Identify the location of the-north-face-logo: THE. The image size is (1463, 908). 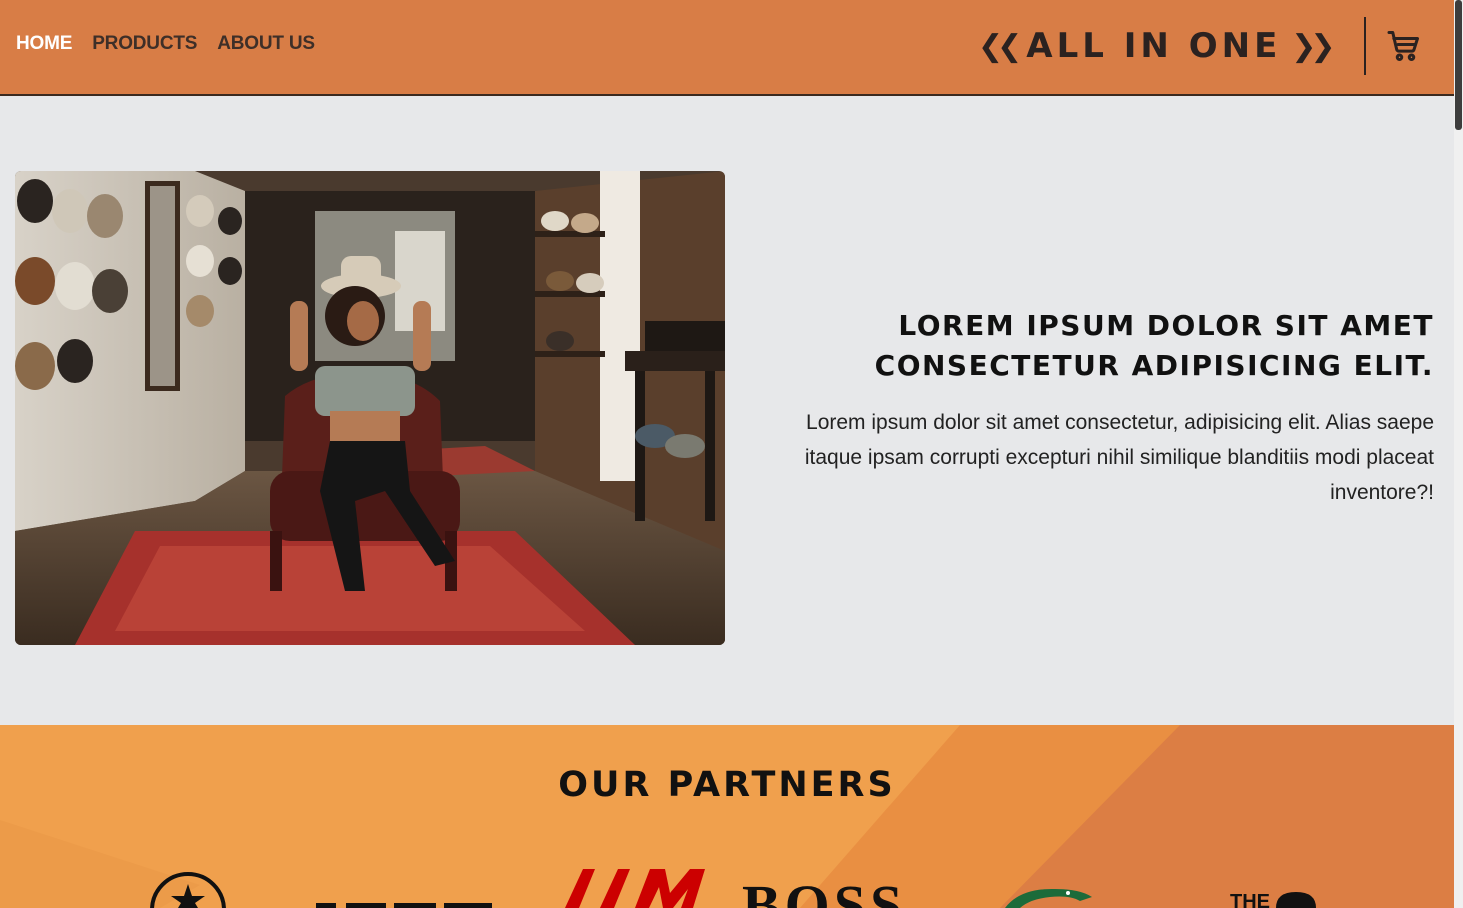
(1275, 899).